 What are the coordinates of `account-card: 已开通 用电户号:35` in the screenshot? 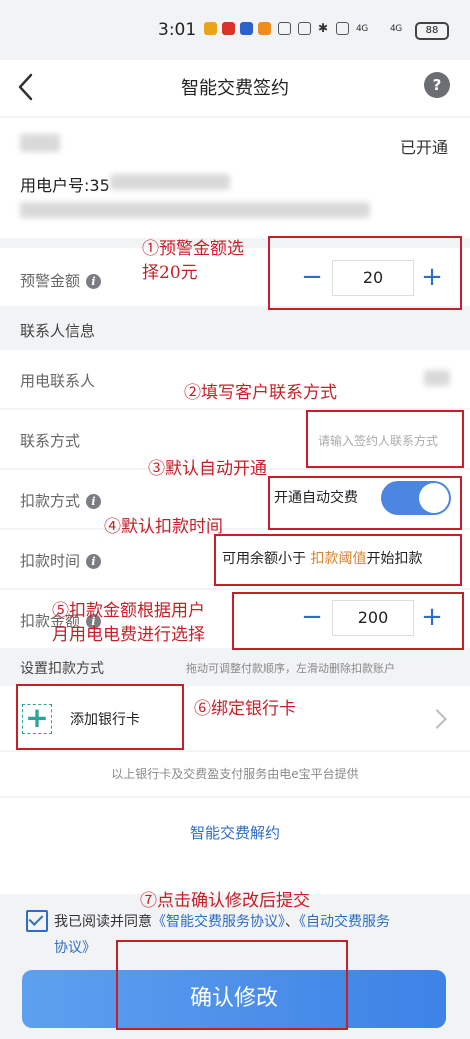 It's located at (235, 178).